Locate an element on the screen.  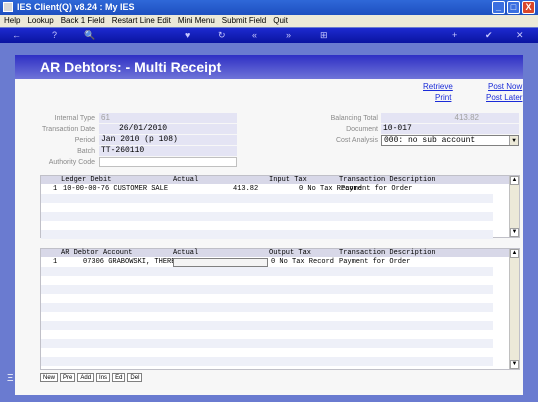
add-button: Add is located at coordinates (86, 377).